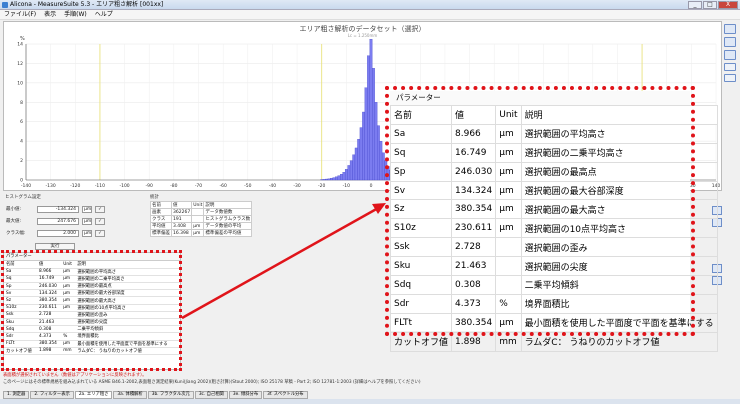 The width and height of the screenshot is (740, 404). What do you see at coordinates (14, 221) in the screenshot?
I see `max-label: 最大値:` at bounding box center [14, 221].